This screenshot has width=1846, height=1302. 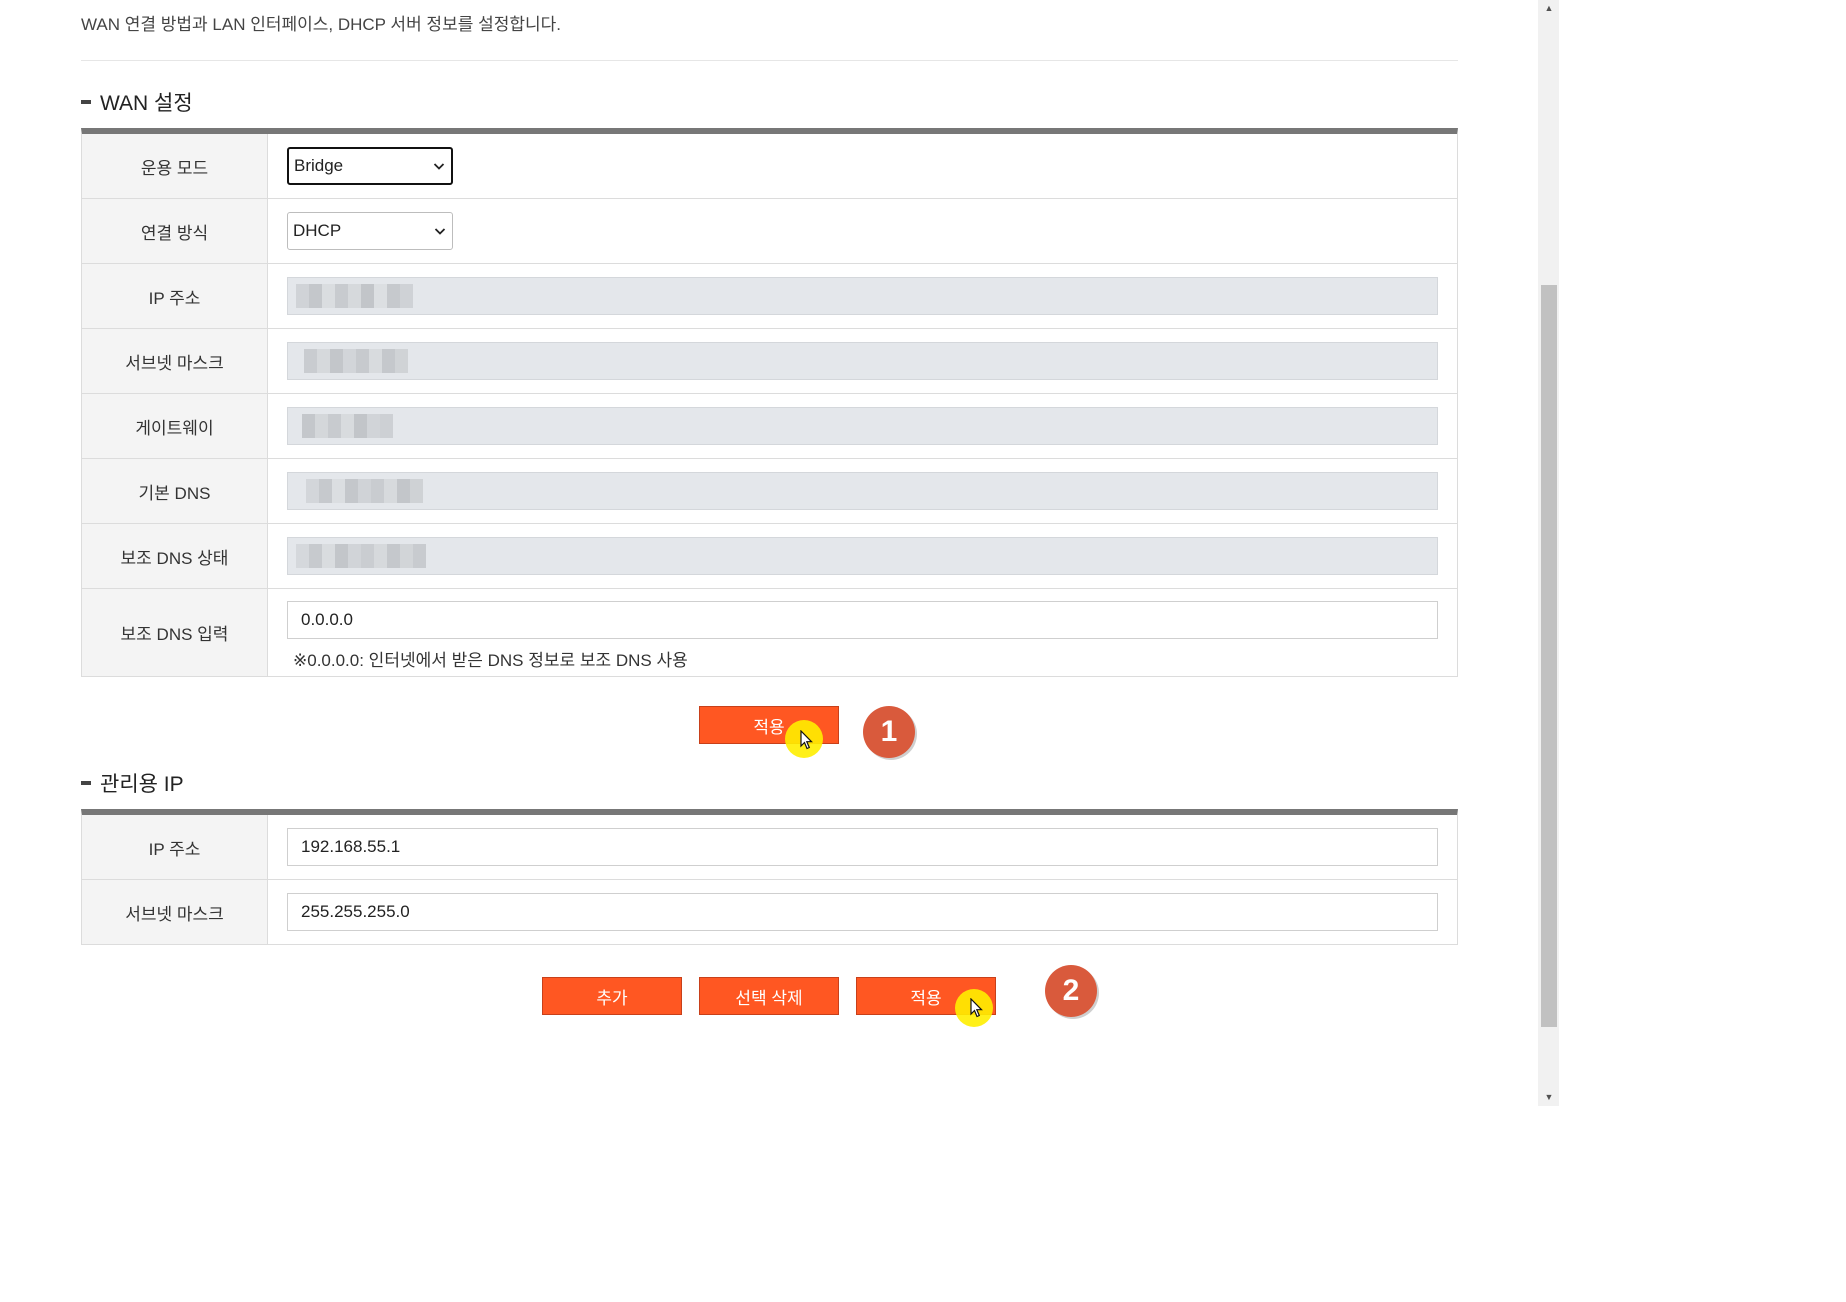 What do you see at coordinates (175, 296) in the screenshot?
I see `ip-address-label: IP 주소` at bounding box center [175, 296].